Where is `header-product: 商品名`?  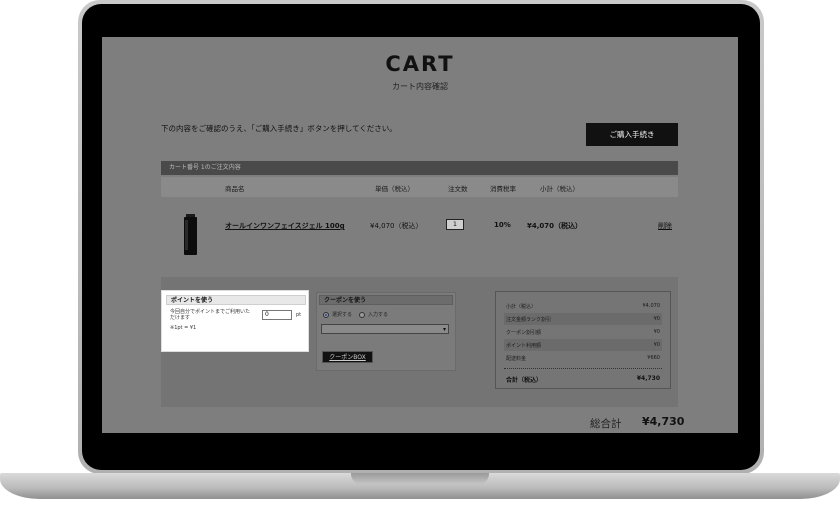
header-product: 商品名 is located at coordinates (235, 189).